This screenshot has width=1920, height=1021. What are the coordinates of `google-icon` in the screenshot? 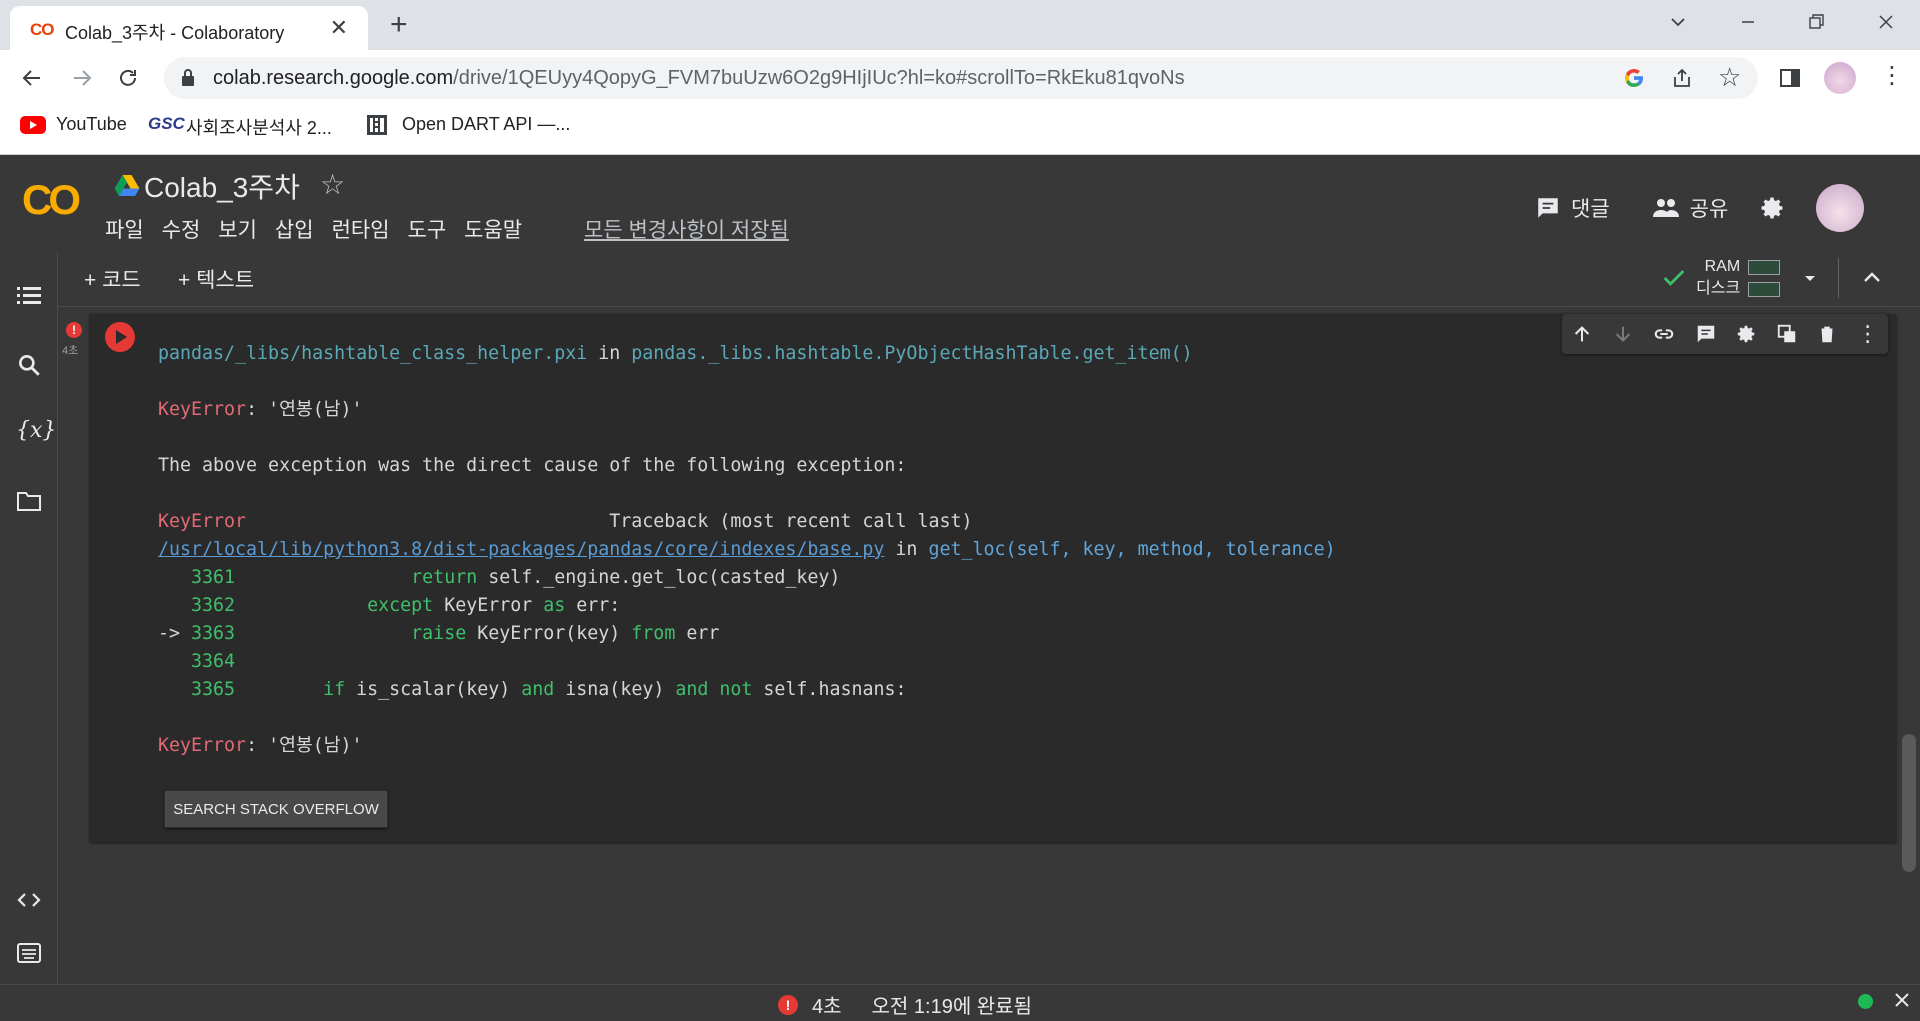 It's located at (1634, 78).